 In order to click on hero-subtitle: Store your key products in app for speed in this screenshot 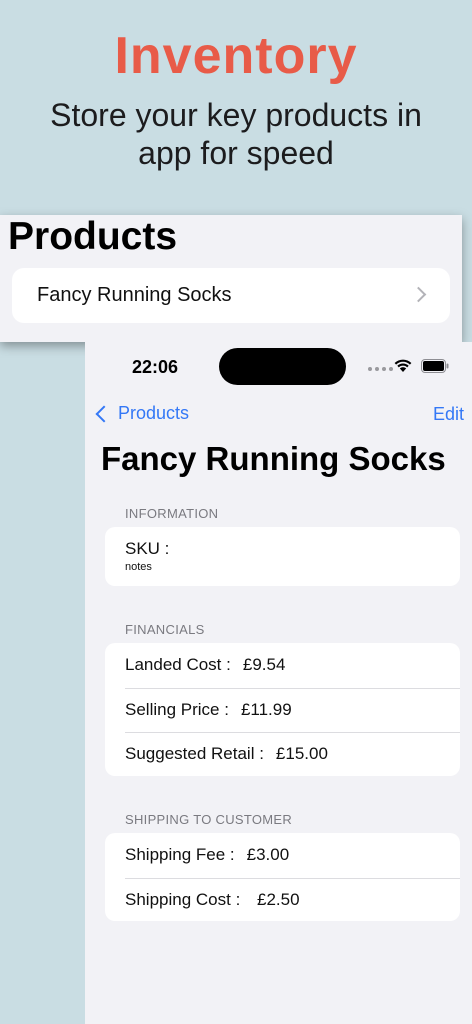, I will do `click(236, 134)`.